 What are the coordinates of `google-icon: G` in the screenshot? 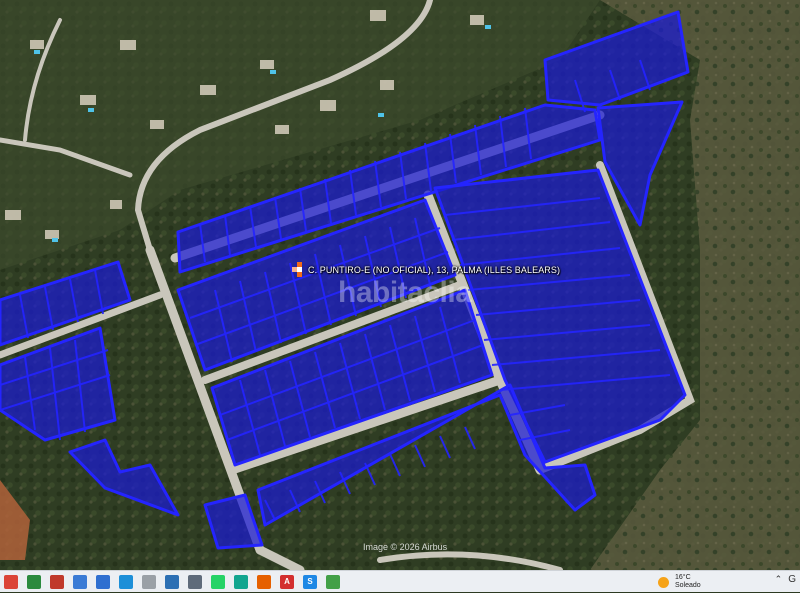 It's located at (792, 579).